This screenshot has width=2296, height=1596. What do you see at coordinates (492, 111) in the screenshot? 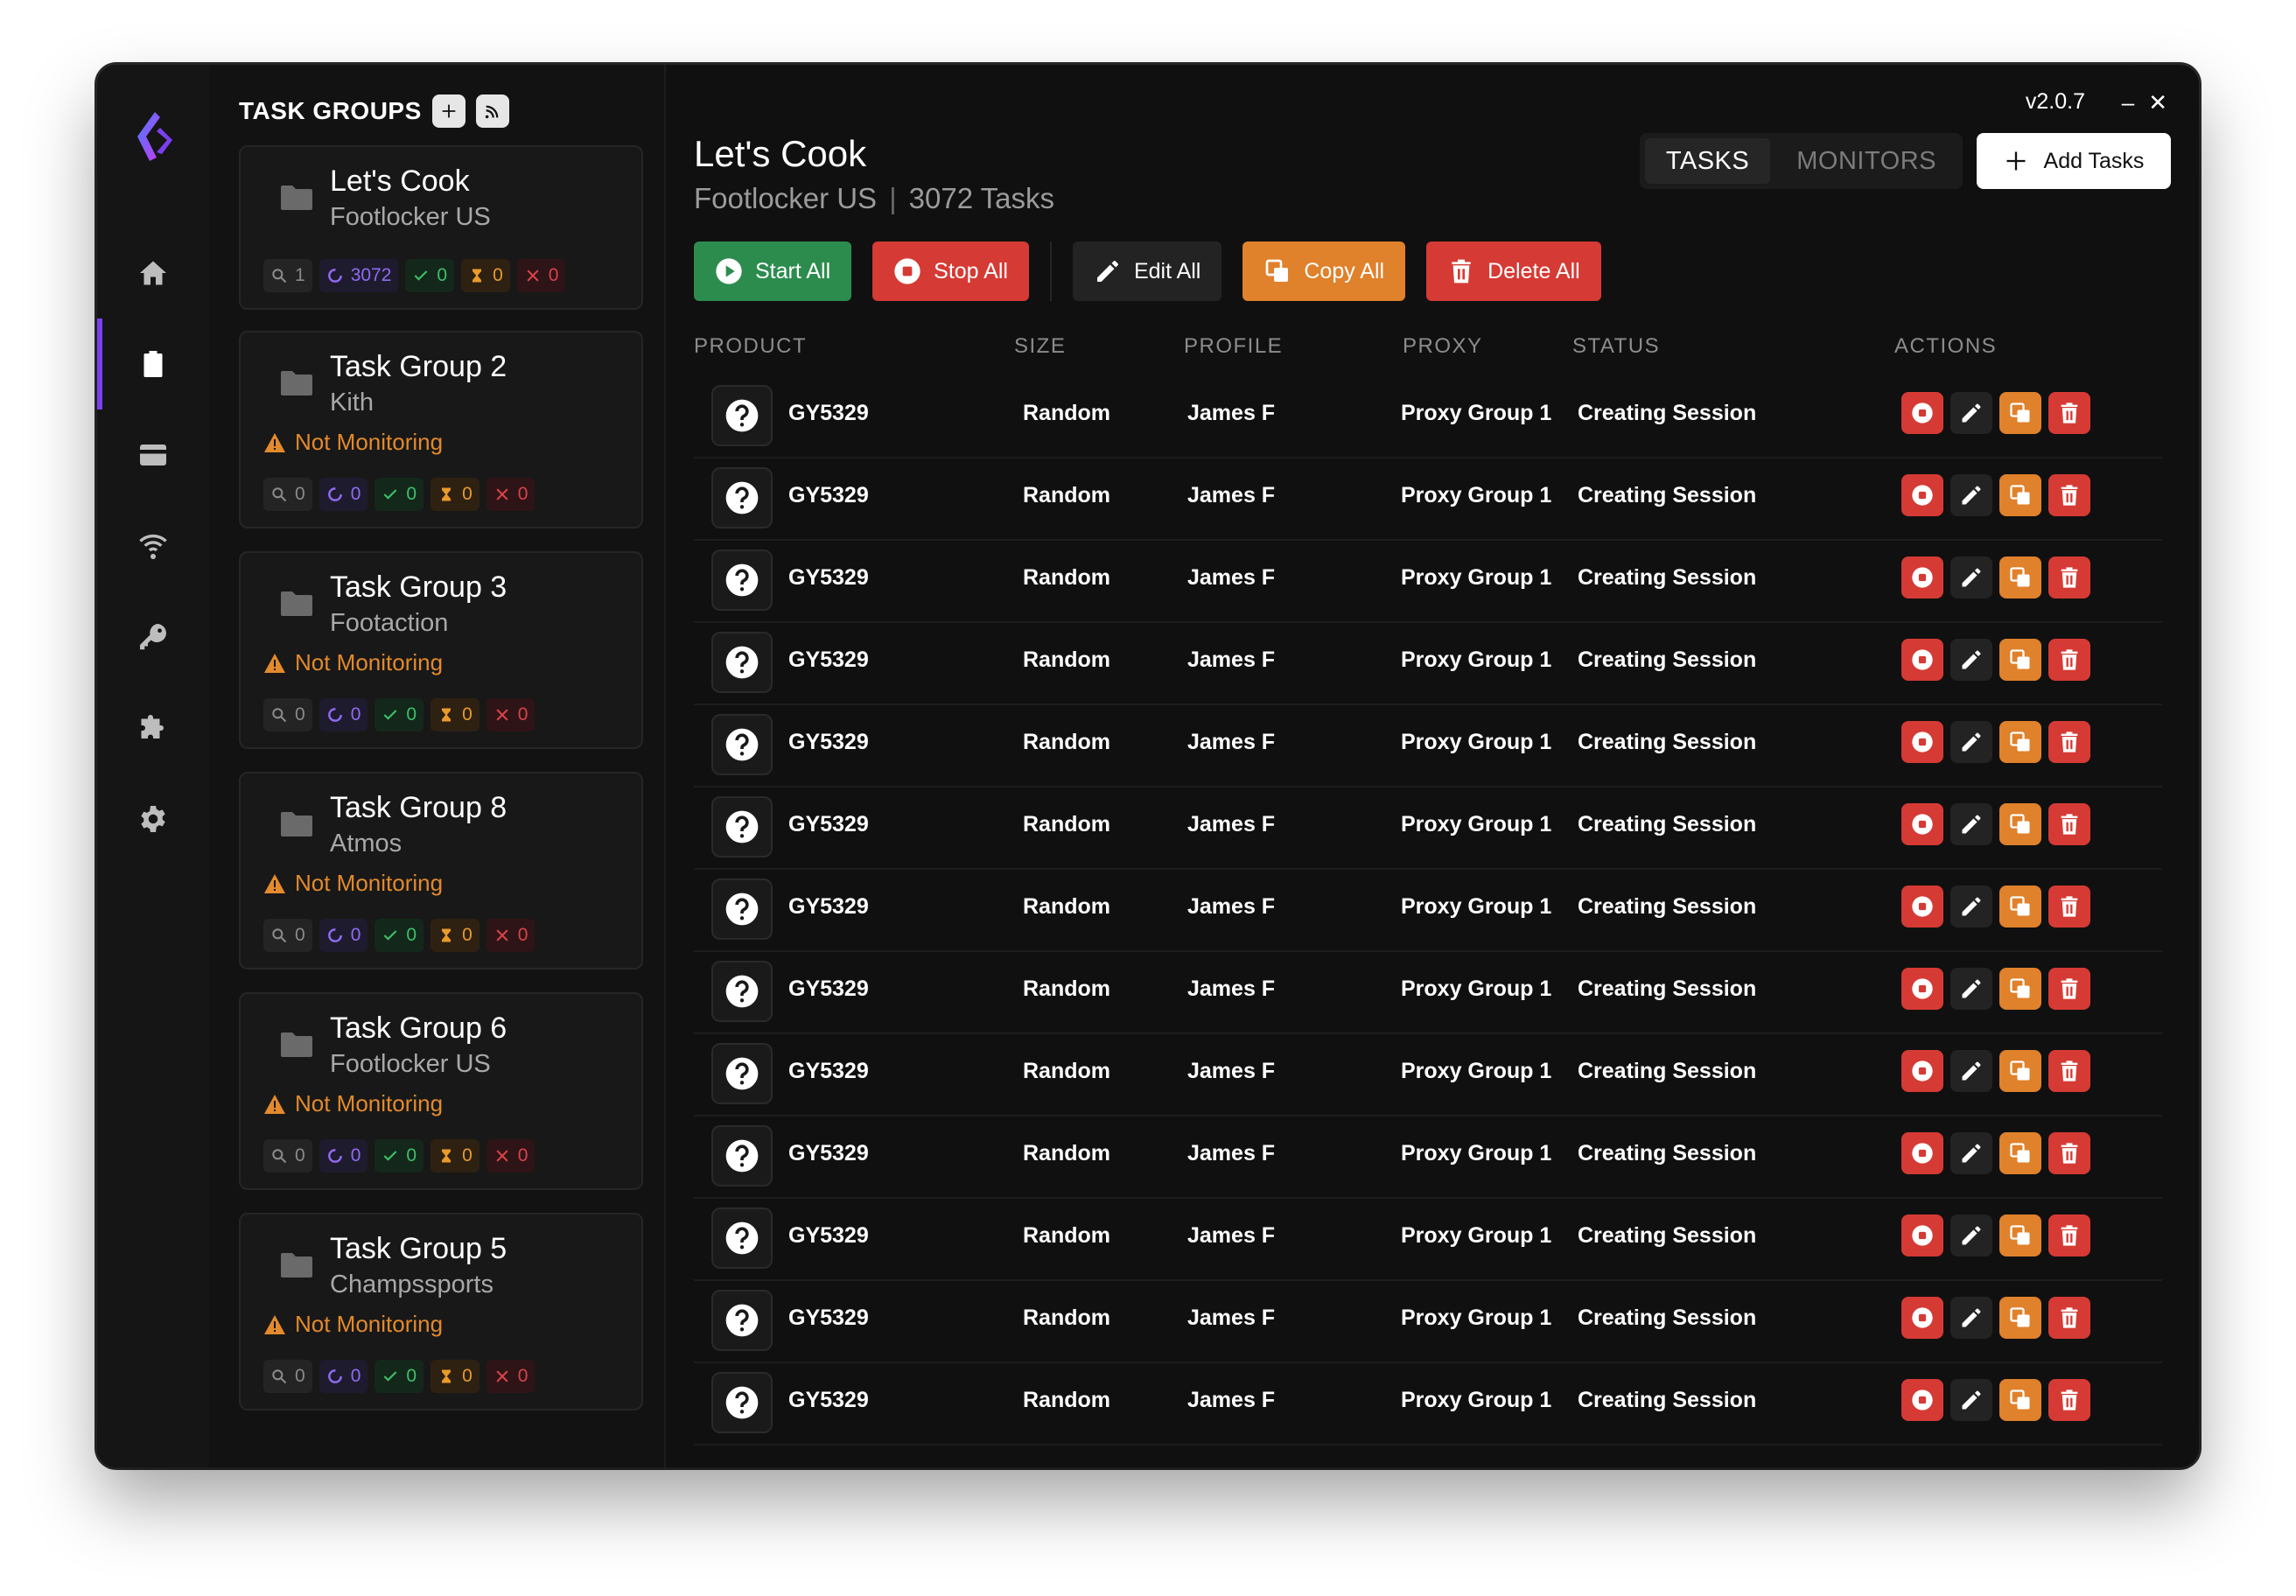
I see `feed-button` at bounding box center [492, 111].